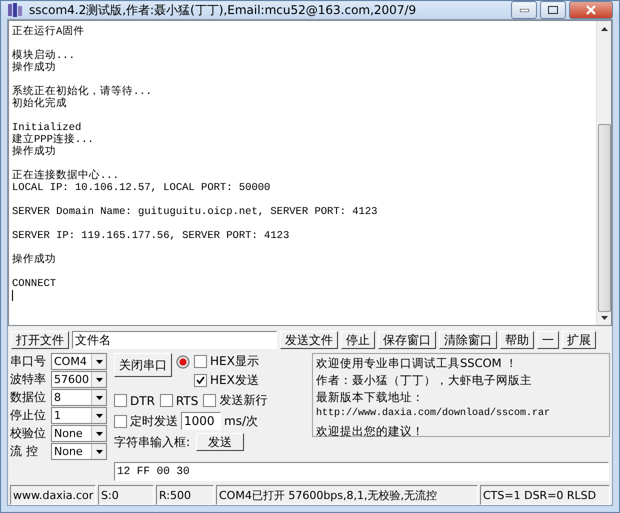 The image size is (620, 513). I want to click on terminal-line: LOCAL IP: 10.106.12.57, LOCAL PORT: 50000, so click(141, 188).